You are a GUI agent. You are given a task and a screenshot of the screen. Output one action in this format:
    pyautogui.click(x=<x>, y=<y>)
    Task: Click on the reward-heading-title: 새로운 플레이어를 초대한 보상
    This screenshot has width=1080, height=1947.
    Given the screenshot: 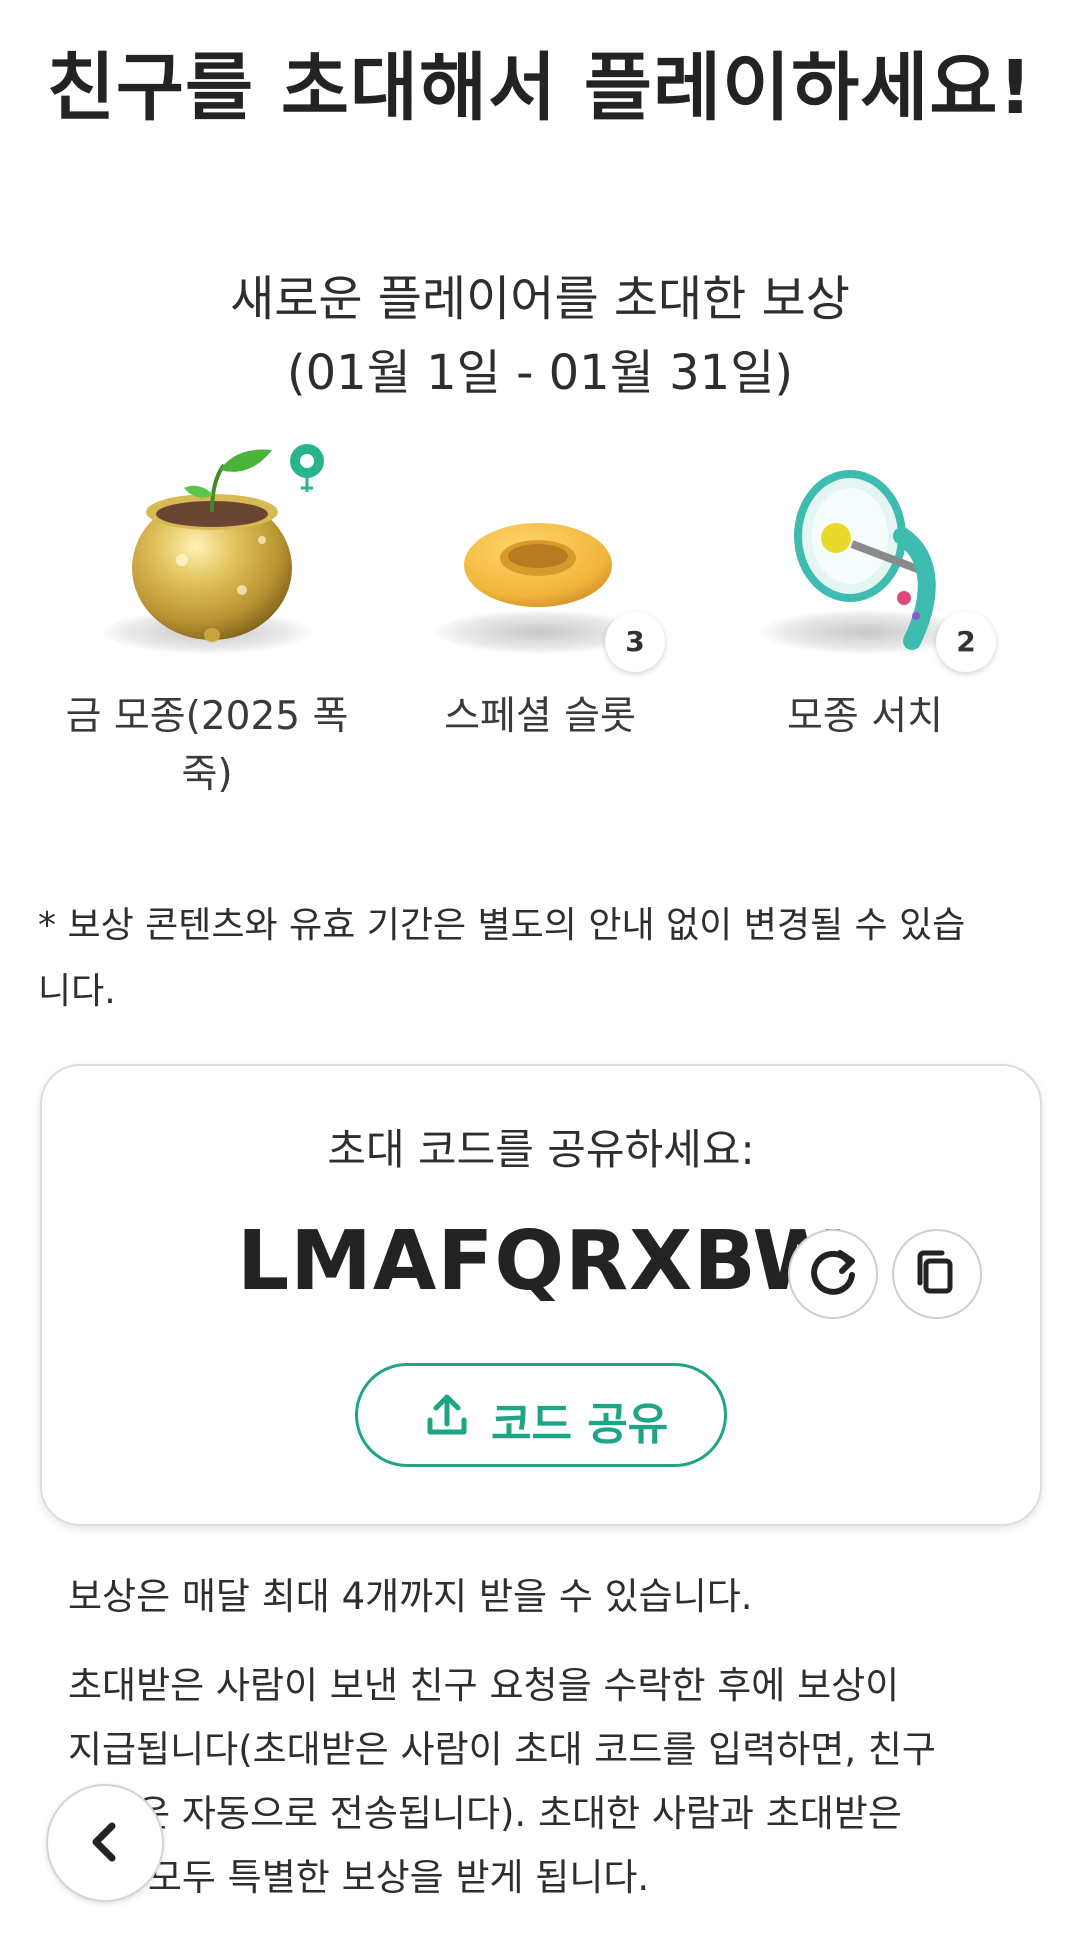 What is the action you would take?
    pyautogui.click(x=540, y=299)
    